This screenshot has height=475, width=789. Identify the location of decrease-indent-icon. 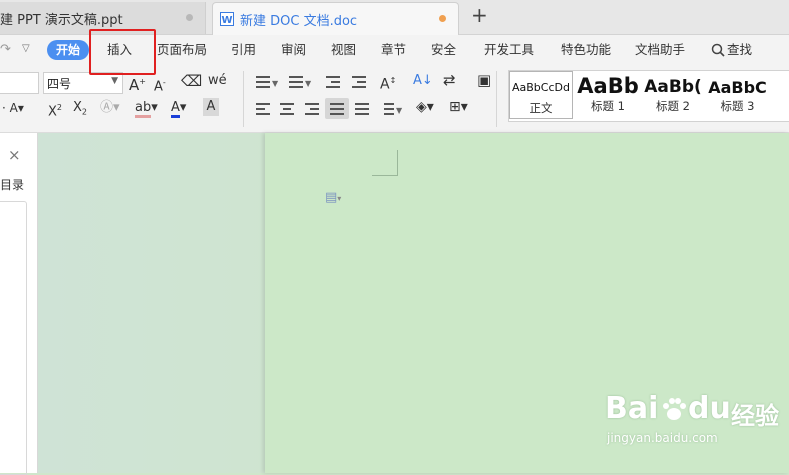
(333, 82).